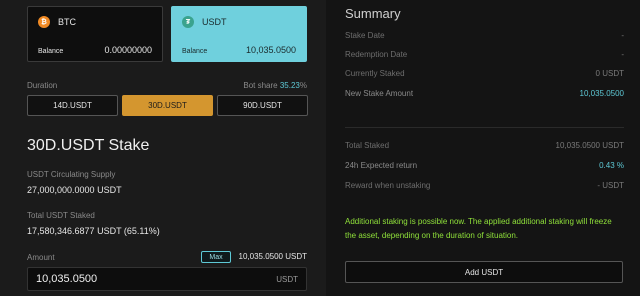 The image size is (640, 296). What do you see at coordinates (484, 165) in the screenshot?
I see `summary-row-expected-return: 24h Expected return 0.43 %` at bounding box center [484, 165].